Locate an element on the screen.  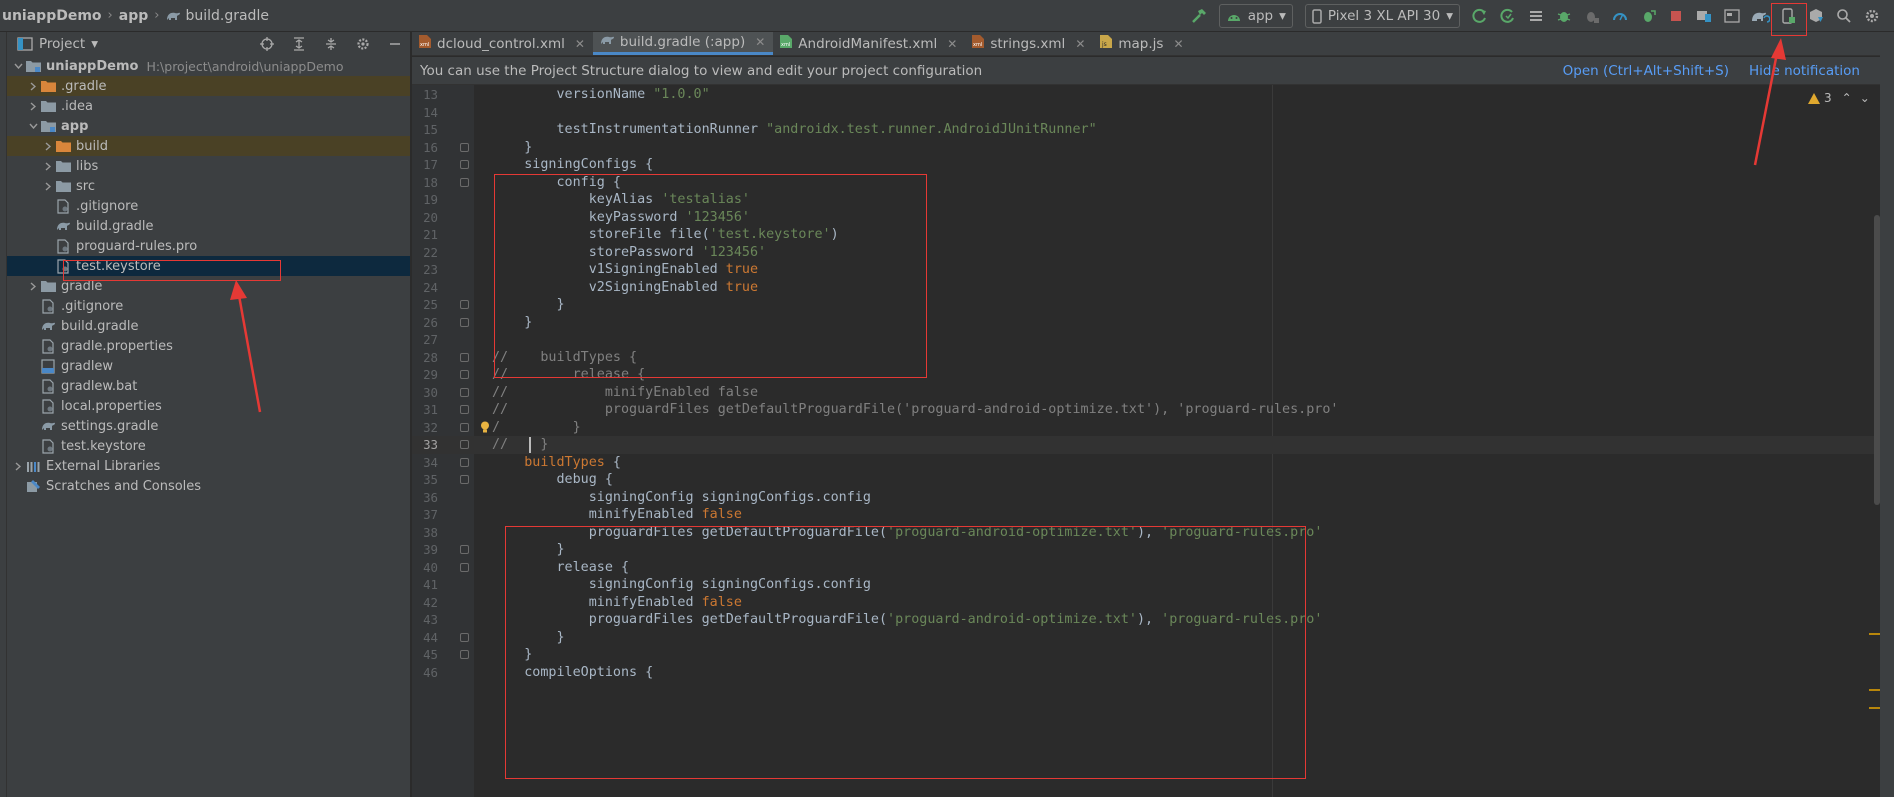
tree-item: .gradle is located at coordinates (208, 86).